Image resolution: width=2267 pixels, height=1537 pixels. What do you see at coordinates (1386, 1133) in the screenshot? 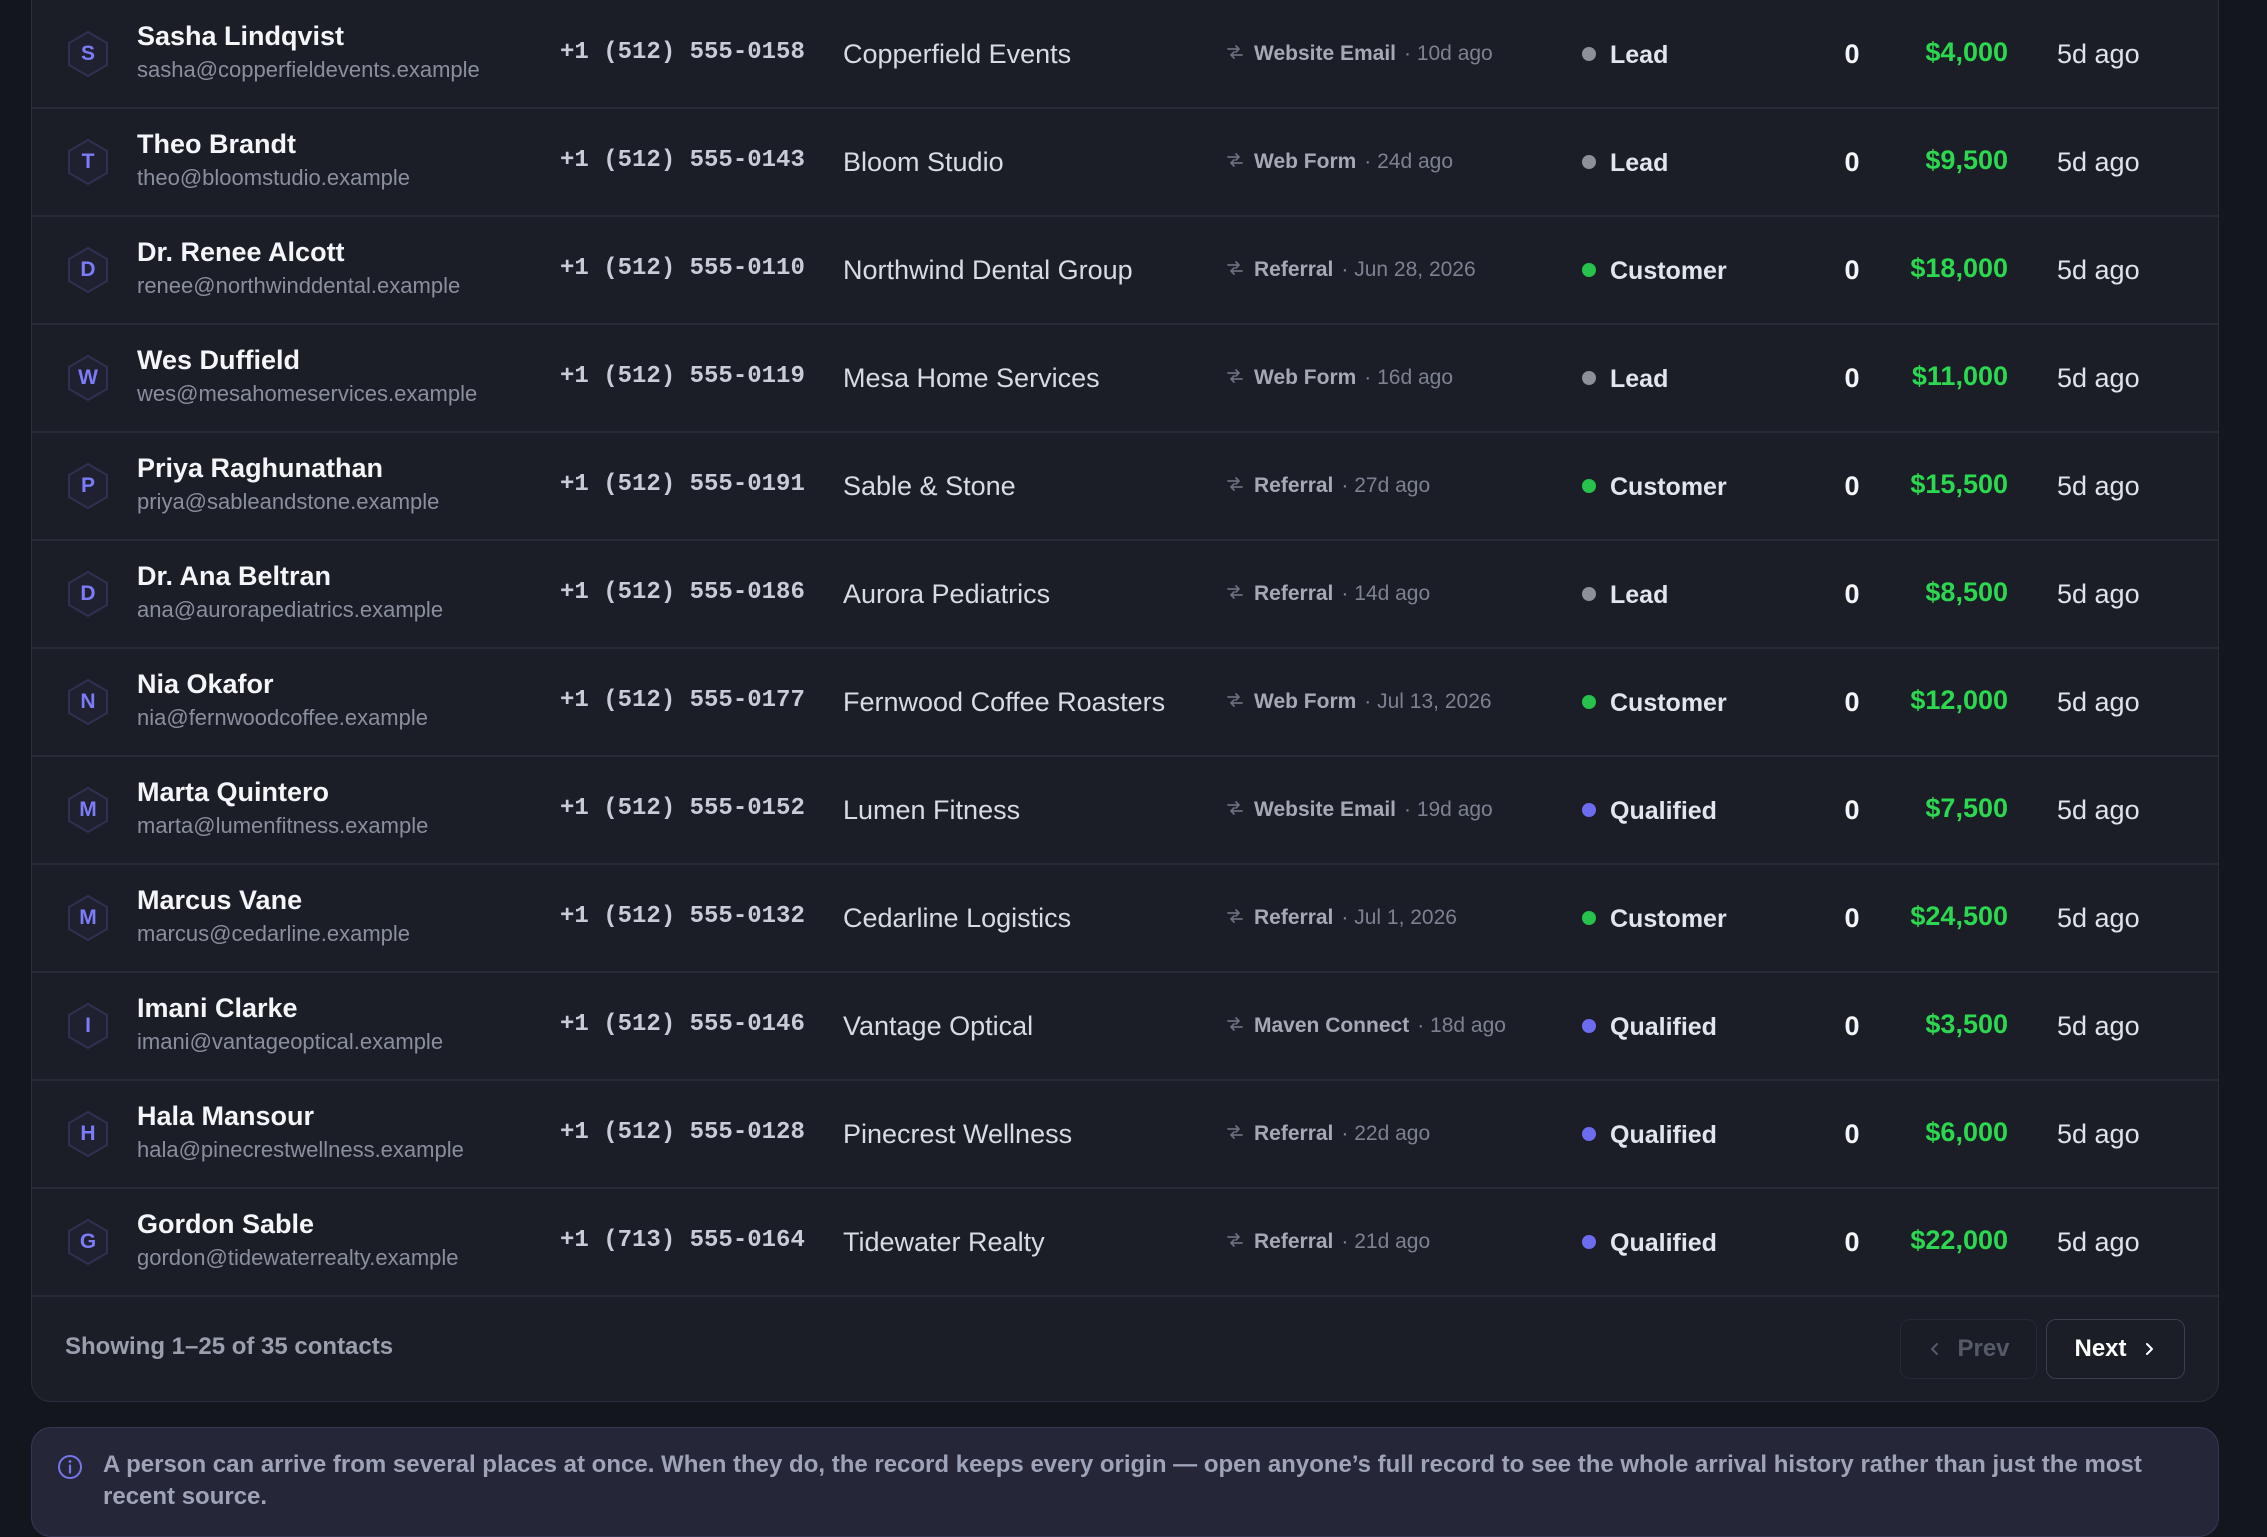
I see `source-time: · 22d ago` at bounding box center [1386, 1133].